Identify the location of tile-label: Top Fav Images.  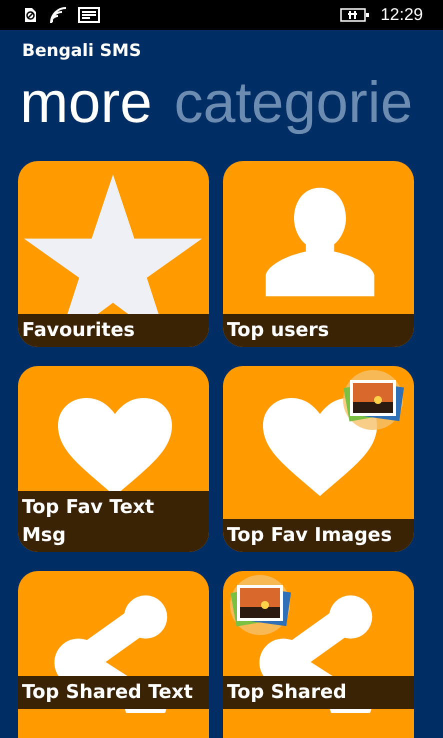
(318, 535).